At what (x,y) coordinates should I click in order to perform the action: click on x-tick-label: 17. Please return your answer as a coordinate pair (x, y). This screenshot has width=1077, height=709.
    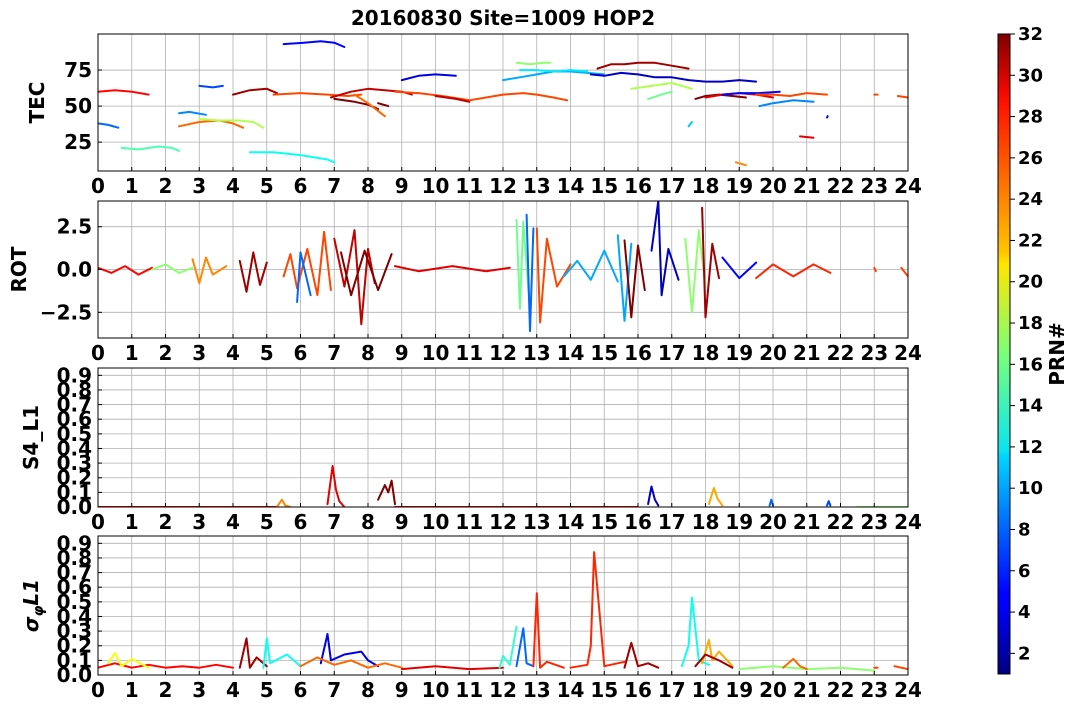
    Looking at the image, I should click on (672, 353).